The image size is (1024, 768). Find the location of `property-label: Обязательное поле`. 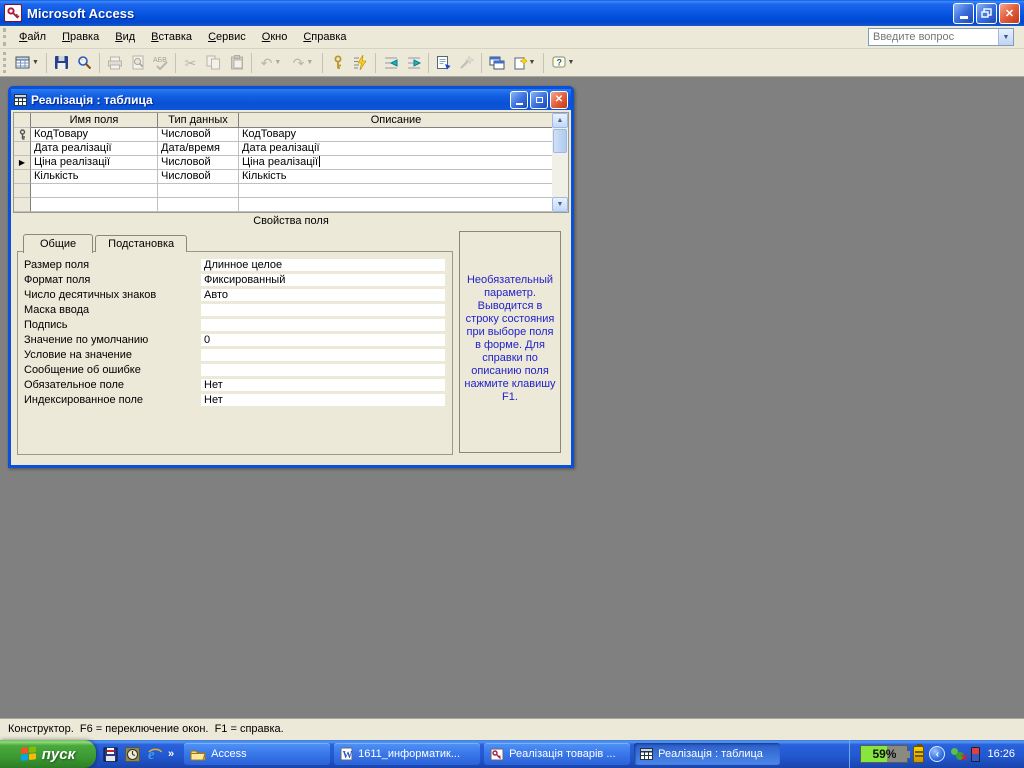

property-label: Обязательное поле is located at coordinates (74, 384).